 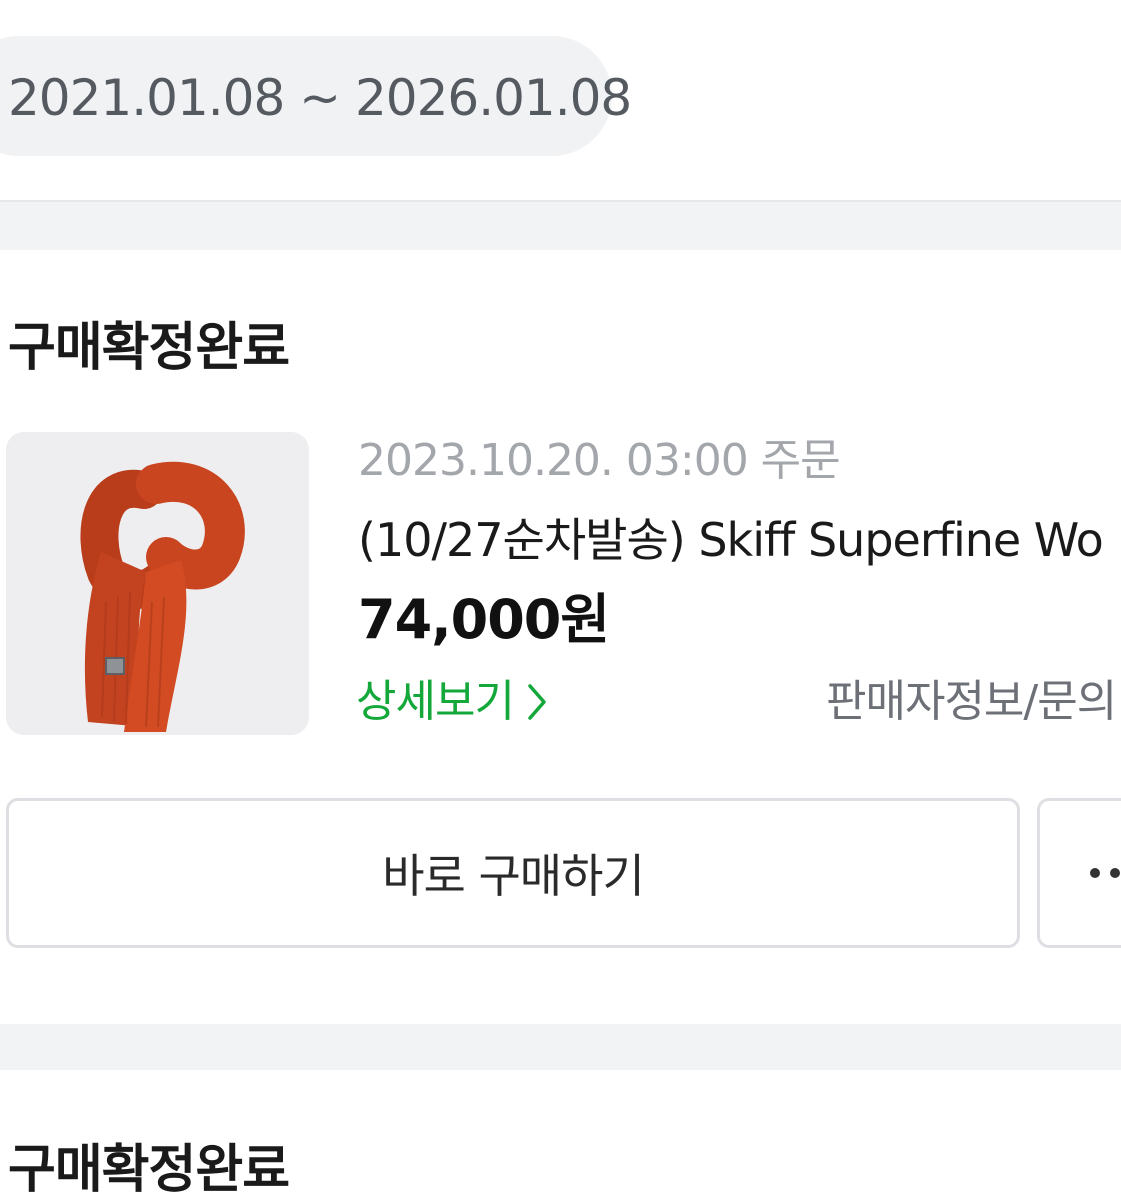 I want to click on buy-again-button: 바로 구매하기, so click(x=513, y=873).